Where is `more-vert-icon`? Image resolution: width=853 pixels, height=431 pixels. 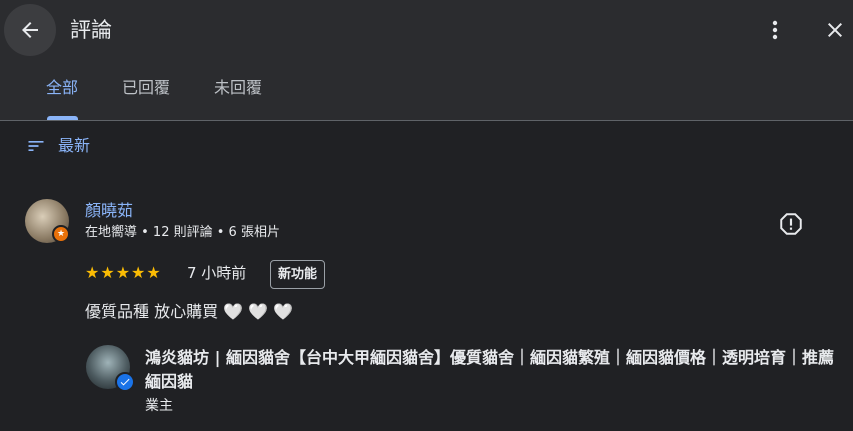 more-vert-icon is located at coordinates (775, 30).